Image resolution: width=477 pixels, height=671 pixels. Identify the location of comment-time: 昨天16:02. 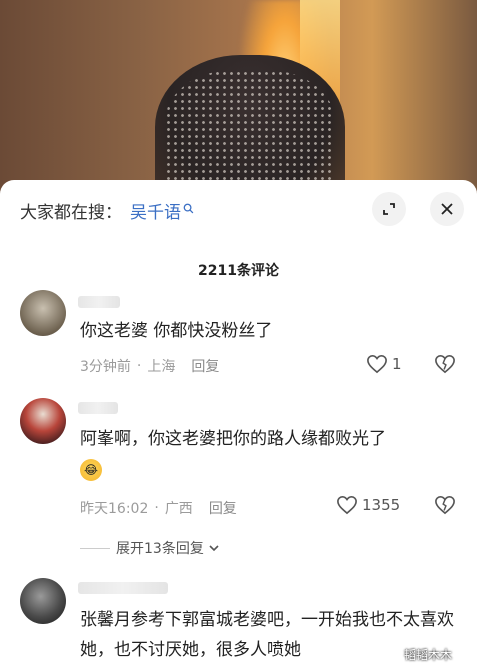
(114, 509).